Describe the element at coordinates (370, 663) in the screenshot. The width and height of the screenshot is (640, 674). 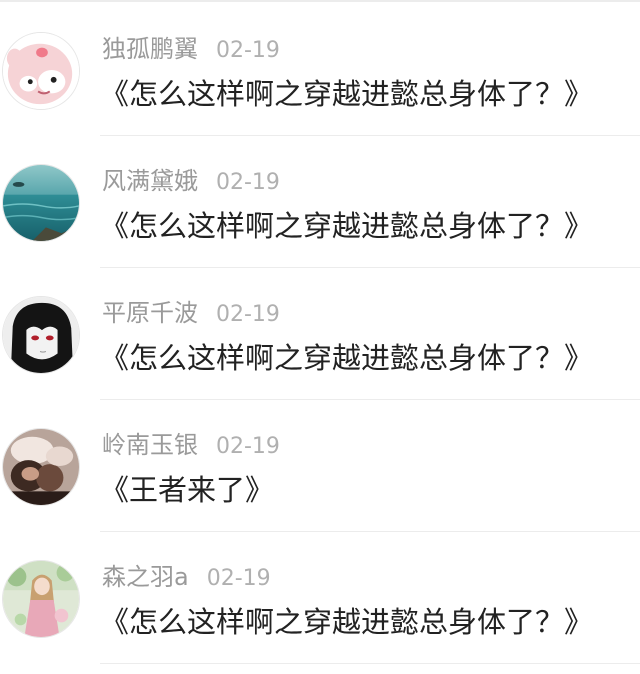
I see `comment-divider` at that location.